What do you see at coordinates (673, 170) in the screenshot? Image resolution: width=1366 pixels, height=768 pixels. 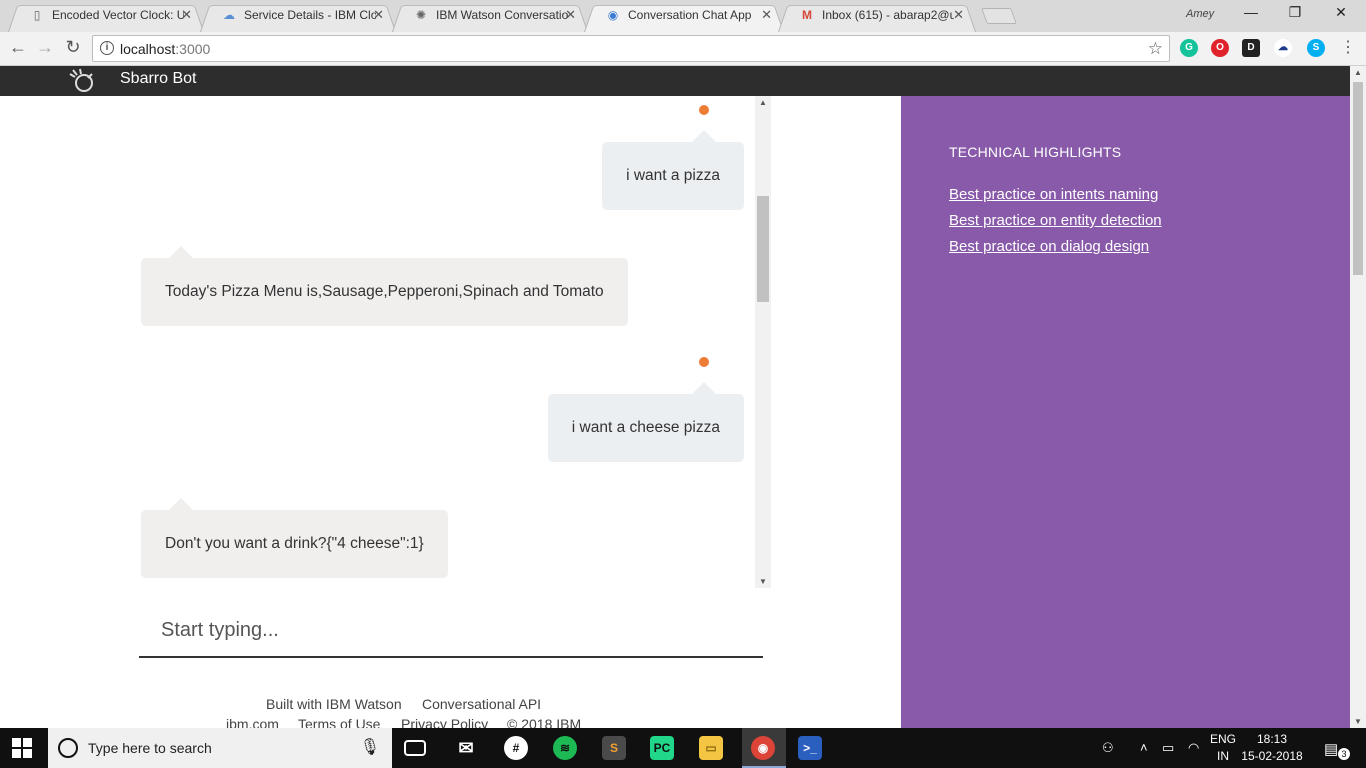 I see `user-message: i want a pizza` at bounding box center [673, 170].